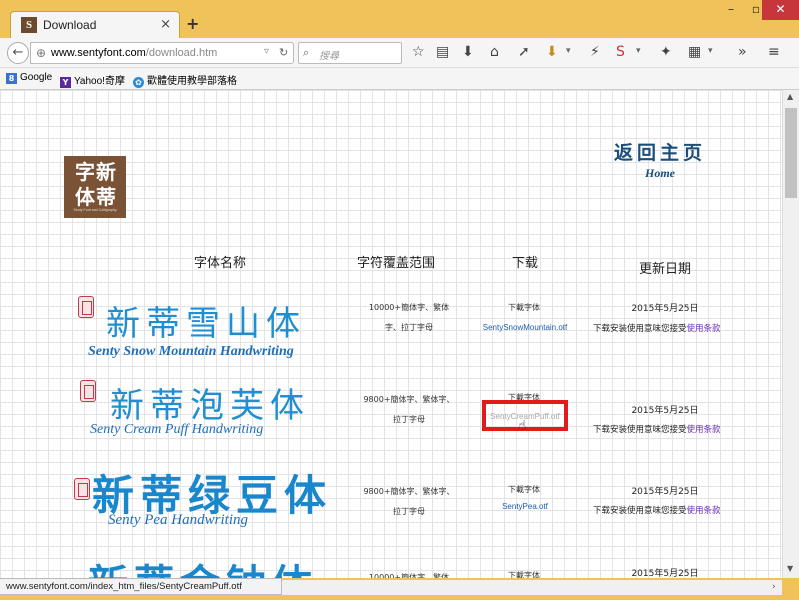 The height and width of the screenshot is (600, 799). I want to click on header-download: 下载, so click(524, 263).